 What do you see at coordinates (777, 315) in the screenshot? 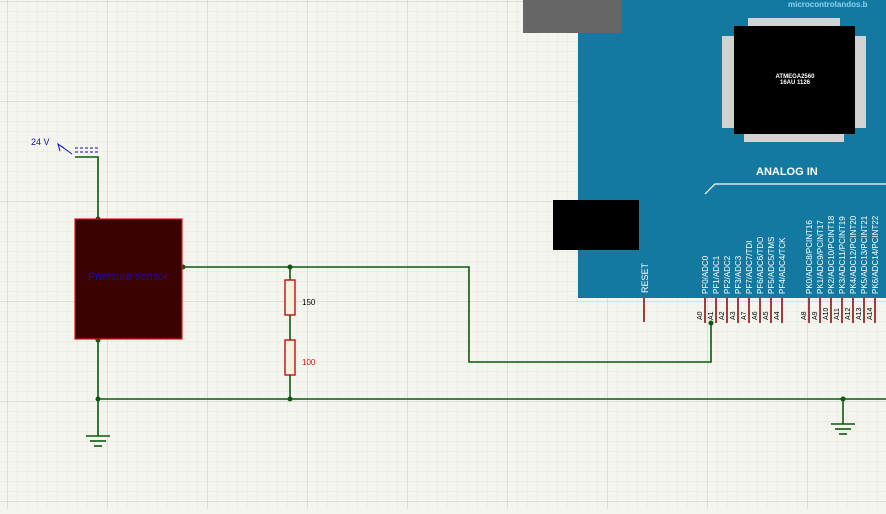
I see `pin-number-label: A4` at bounding box center [777, 315].